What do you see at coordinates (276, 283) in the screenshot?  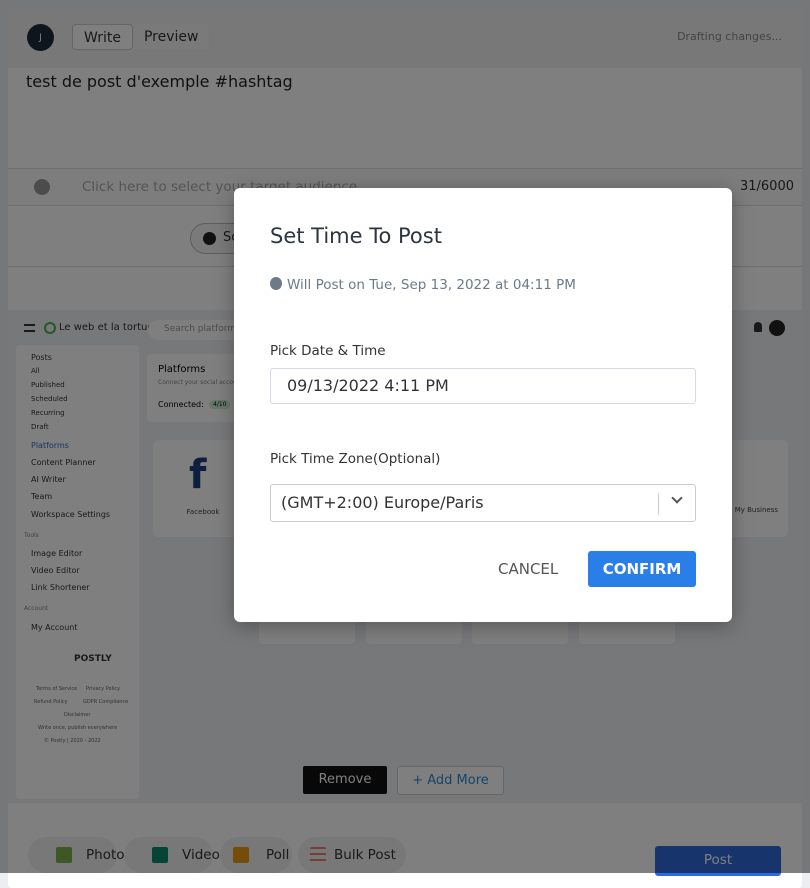 I see `stopwatch-icon` at bounding box center [276, 283].